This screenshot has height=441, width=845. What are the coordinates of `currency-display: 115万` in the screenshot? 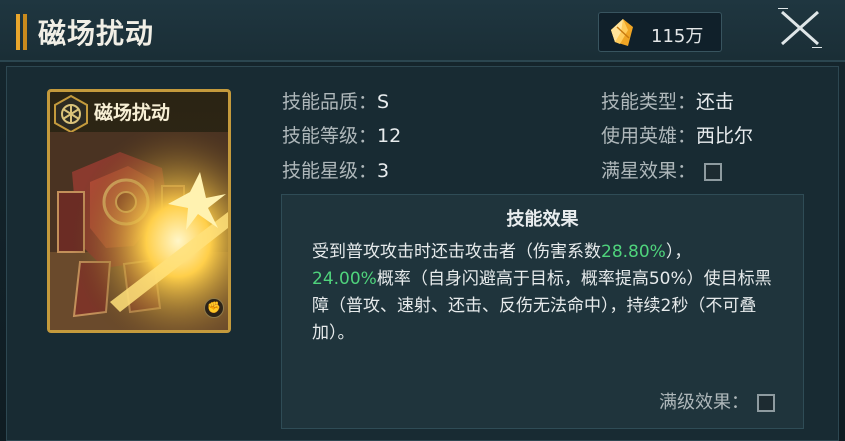 It's located at (660, 32).